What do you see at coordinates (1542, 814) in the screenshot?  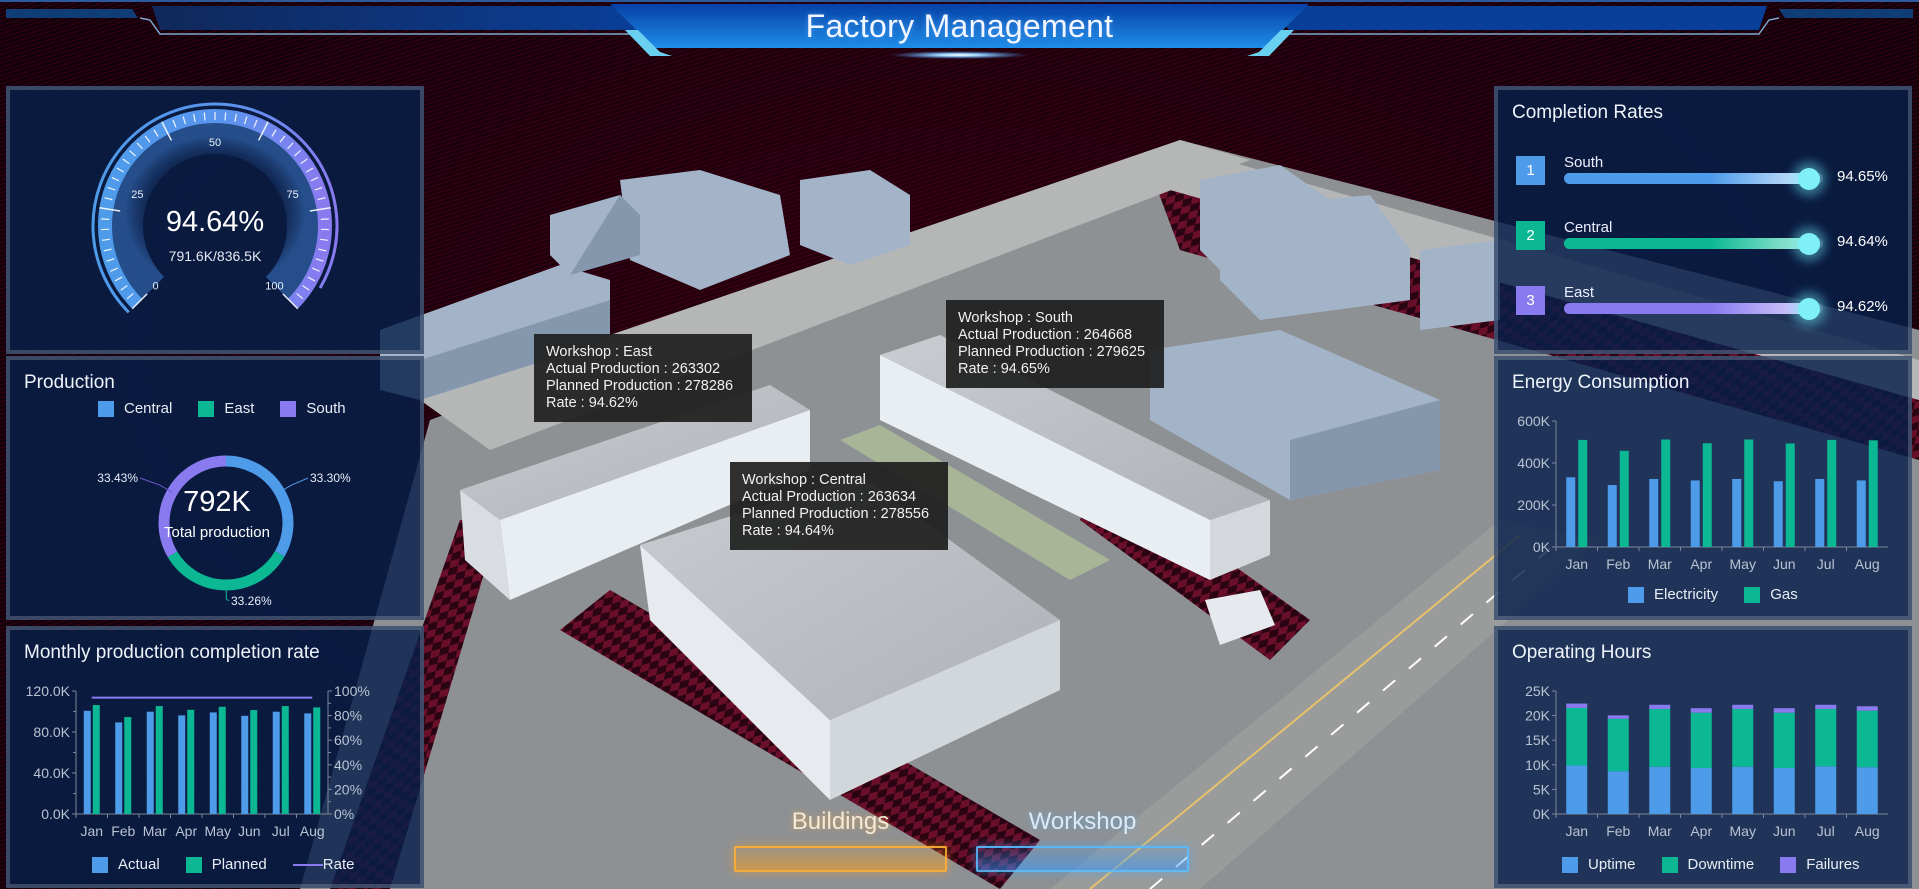 I see `y-tick-label: 0K` at bounding box center [1542, 814].